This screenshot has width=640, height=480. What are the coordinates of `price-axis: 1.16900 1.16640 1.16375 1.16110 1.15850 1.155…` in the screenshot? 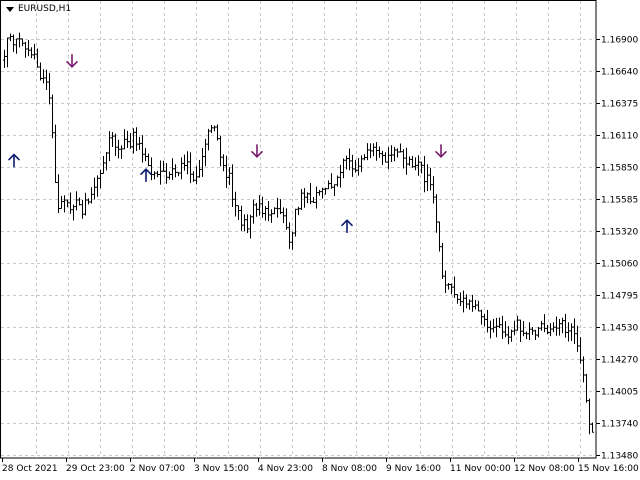 It's located at (617, 249).